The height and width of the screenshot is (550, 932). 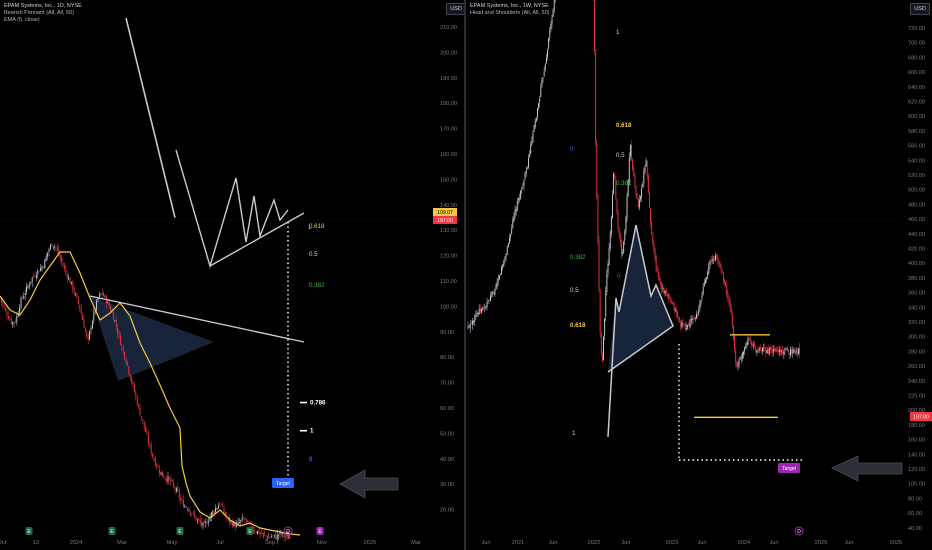 I want to click on left-fib-label: 0.382, so click(x=317, y=285).